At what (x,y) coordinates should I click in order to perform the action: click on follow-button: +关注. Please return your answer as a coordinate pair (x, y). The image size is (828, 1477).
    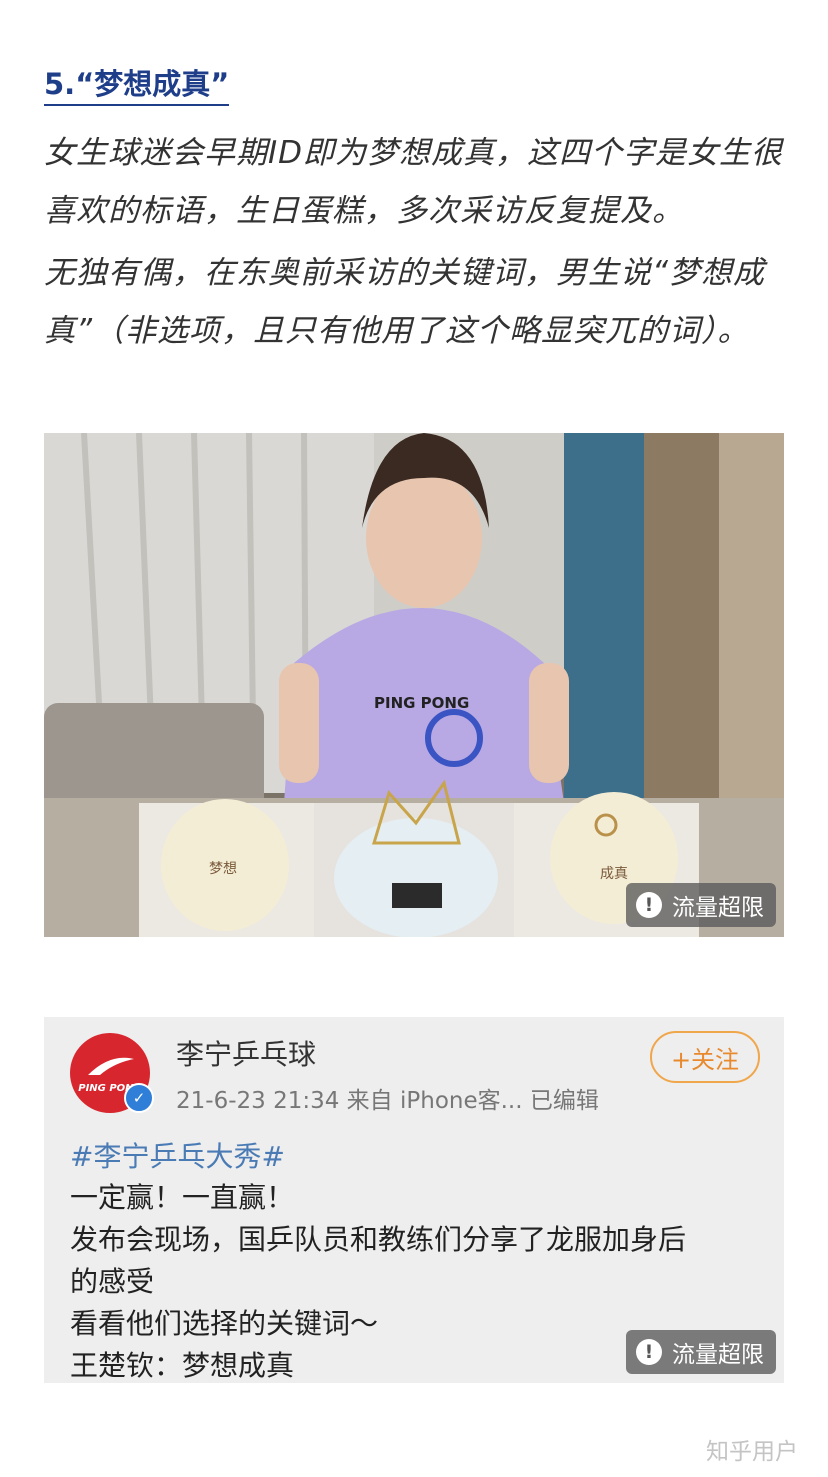
    Looking at the image, I should click on (705, 1057).